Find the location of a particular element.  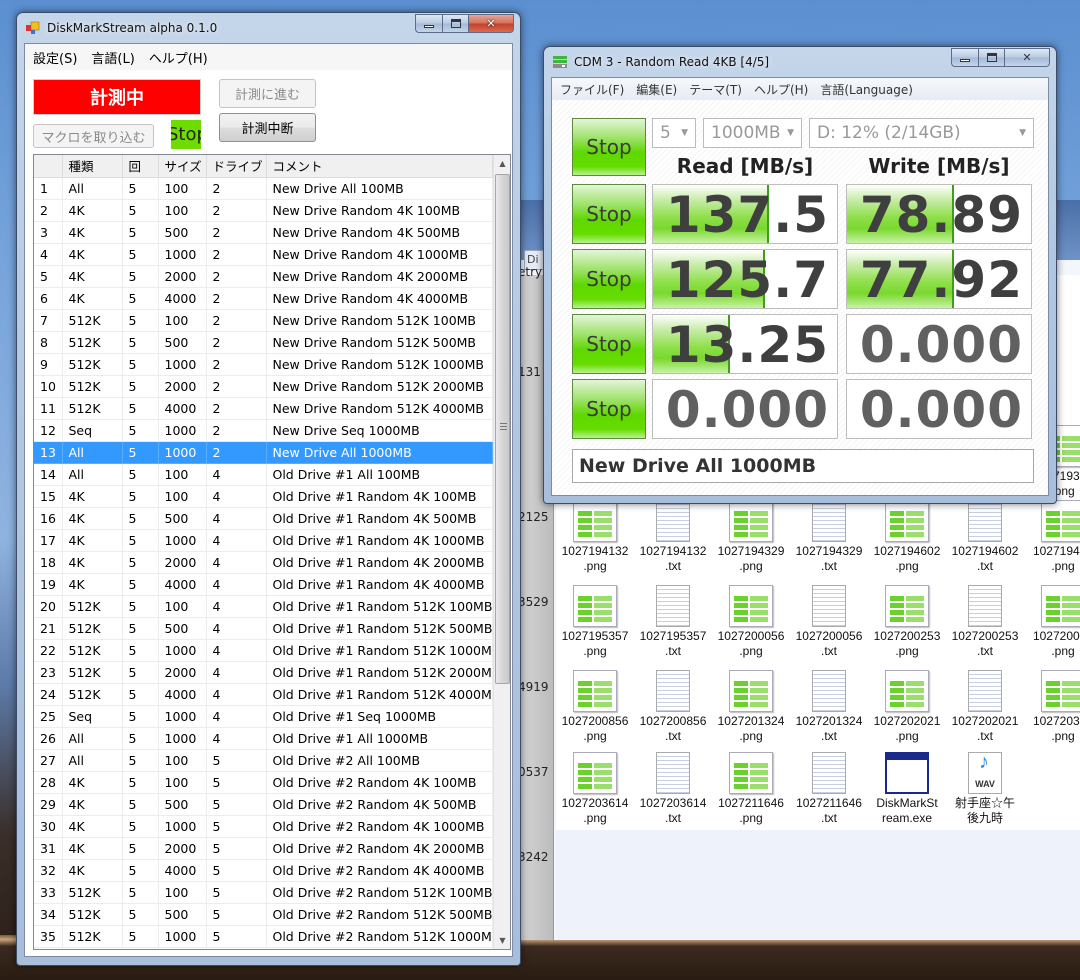

file-item: ♪ WAV 射手座☆午 後九時 is located at coordinates (985, 789).